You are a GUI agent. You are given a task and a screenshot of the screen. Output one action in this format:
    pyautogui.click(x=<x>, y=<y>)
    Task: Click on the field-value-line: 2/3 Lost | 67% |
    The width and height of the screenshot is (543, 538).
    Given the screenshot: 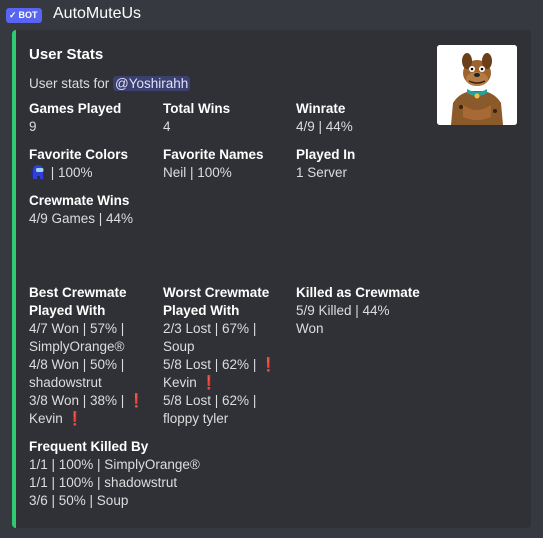 What is the action you would take?
    pyautogui.click(x=210, y=328)
    